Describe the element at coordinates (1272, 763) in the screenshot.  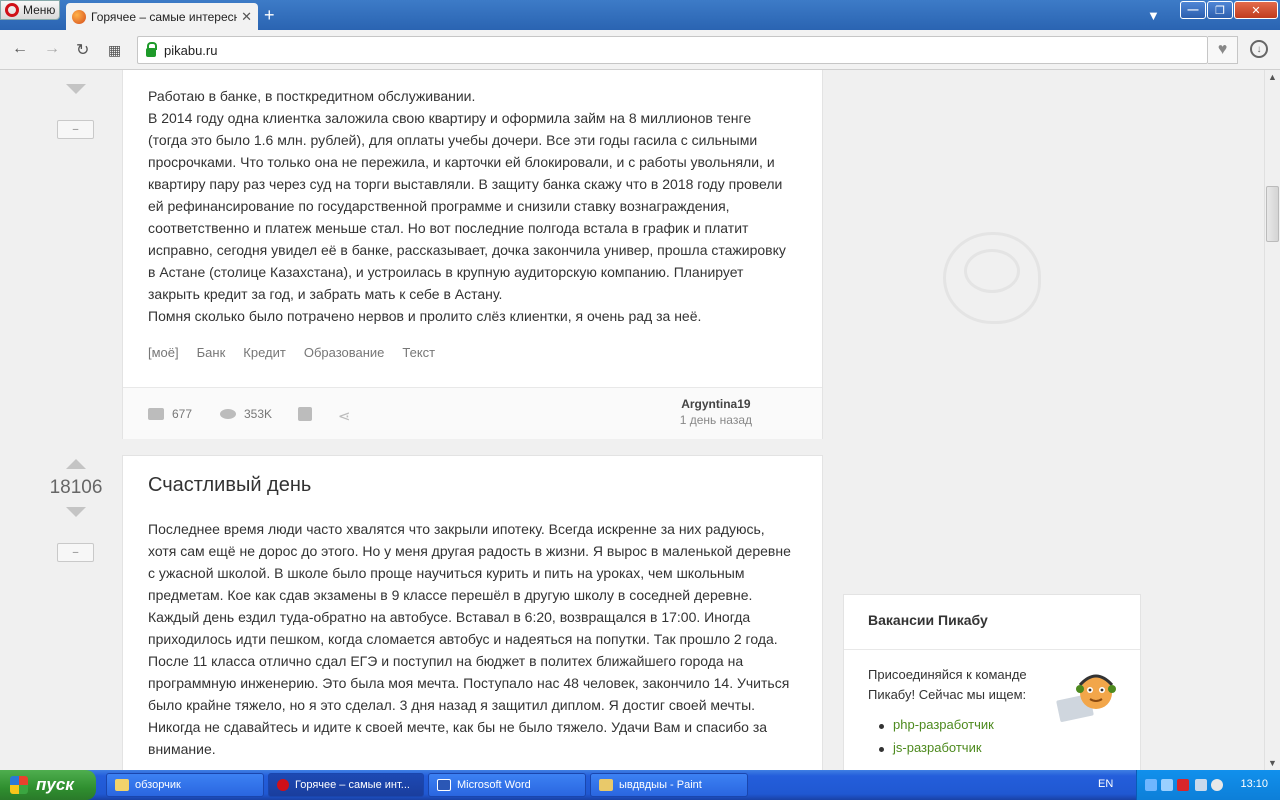
I see `scroll-down-arrow-icon: ▼` at that location.